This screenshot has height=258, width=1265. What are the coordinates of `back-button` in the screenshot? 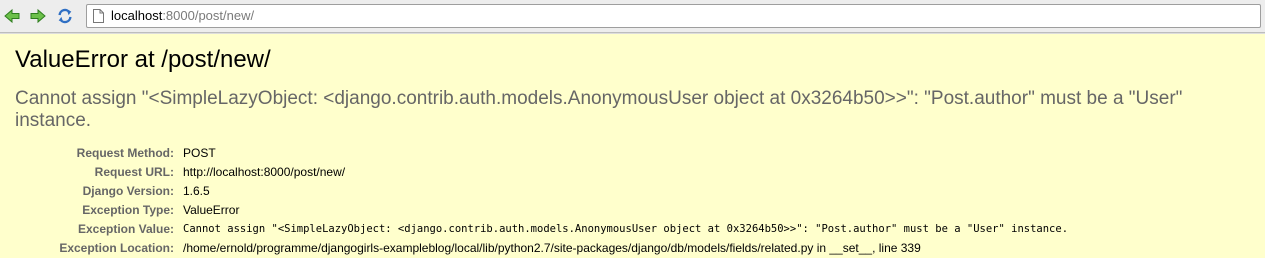 It's located at (12, 16).